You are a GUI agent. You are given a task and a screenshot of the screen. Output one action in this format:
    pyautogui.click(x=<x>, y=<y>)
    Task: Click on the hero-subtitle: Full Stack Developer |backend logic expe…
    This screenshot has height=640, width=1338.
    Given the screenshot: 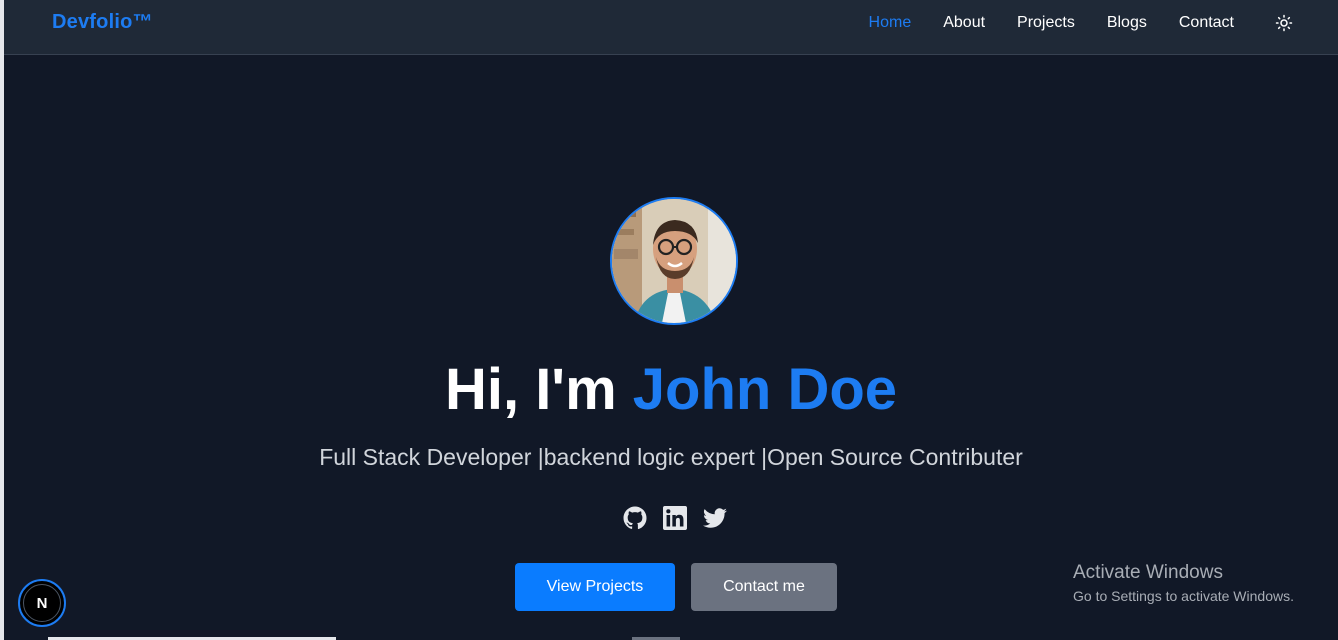 What is the action you would take?
    pyautogui.click(x=671, y=457)
    